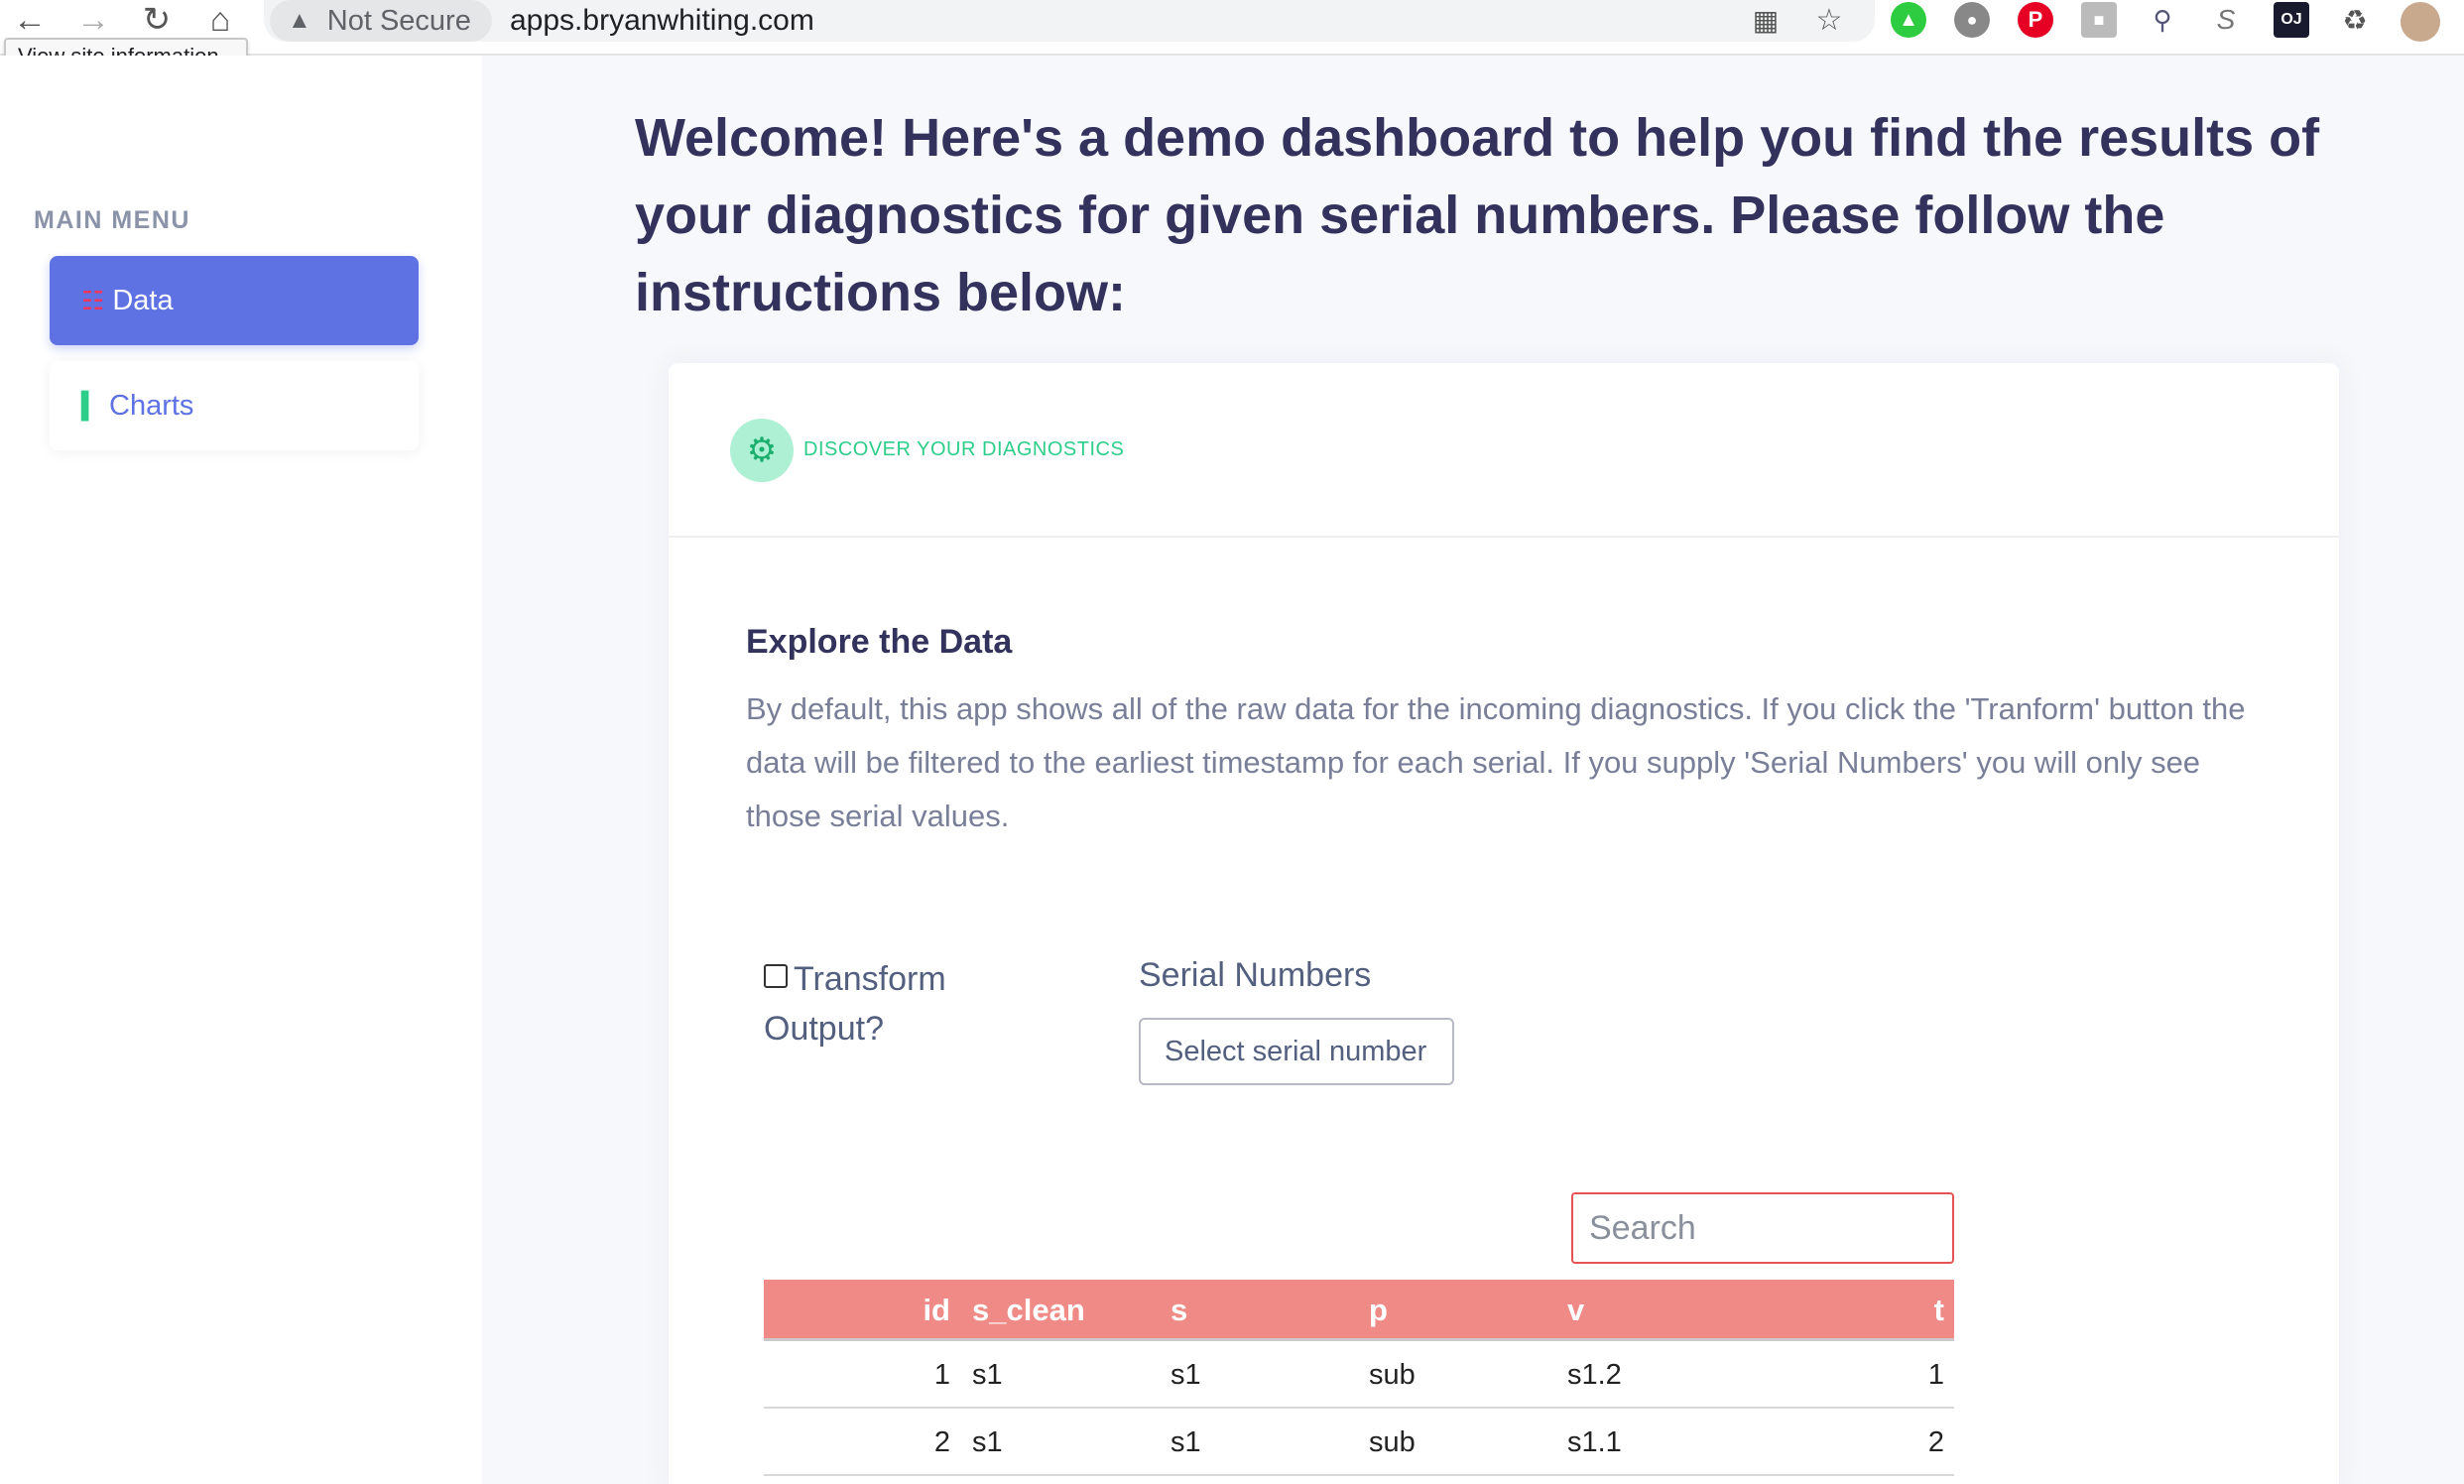 This screenshot has height=1484, width=2464. What do you see at coordinates (762, 450) in the screenshot?
I see `gears-icon: ⚙` at bounding box center [762, 450].